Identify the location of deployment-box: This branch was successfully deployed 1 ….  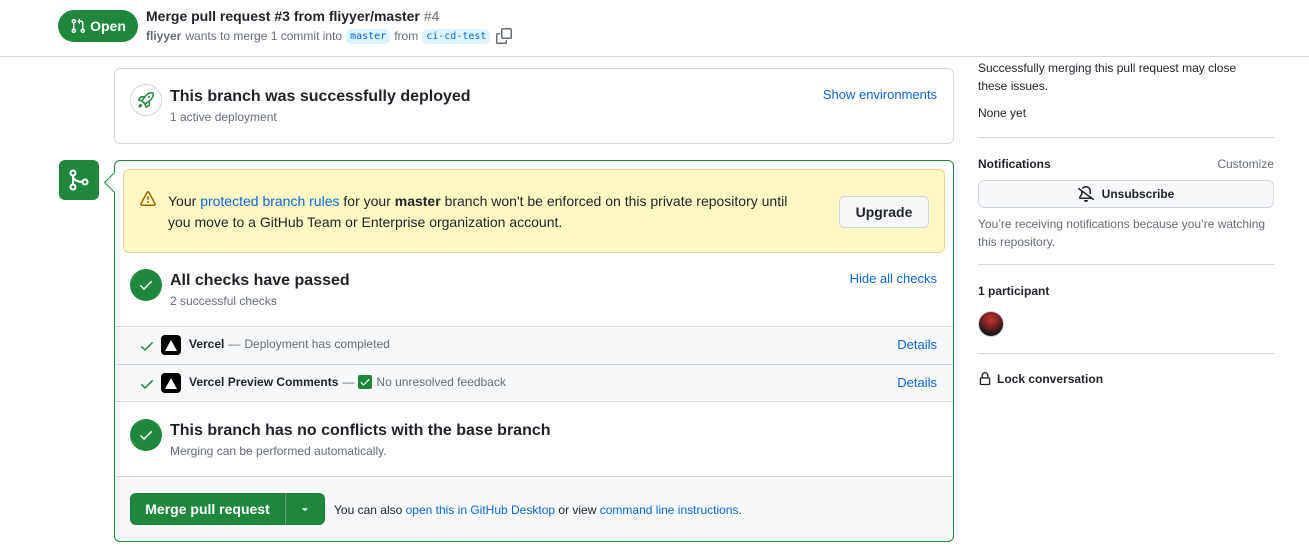
(534, 106).